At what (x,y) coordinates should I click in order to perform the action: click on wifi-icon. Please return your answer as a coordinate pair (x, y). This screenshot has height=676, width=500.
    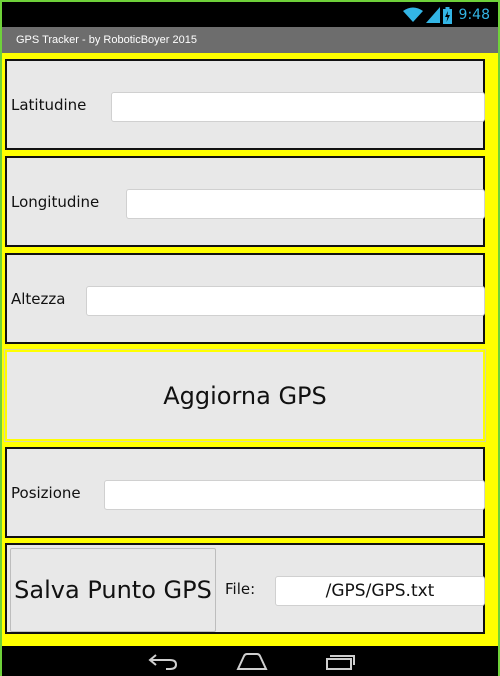
    Looking at the image, I should click on (412, 14).